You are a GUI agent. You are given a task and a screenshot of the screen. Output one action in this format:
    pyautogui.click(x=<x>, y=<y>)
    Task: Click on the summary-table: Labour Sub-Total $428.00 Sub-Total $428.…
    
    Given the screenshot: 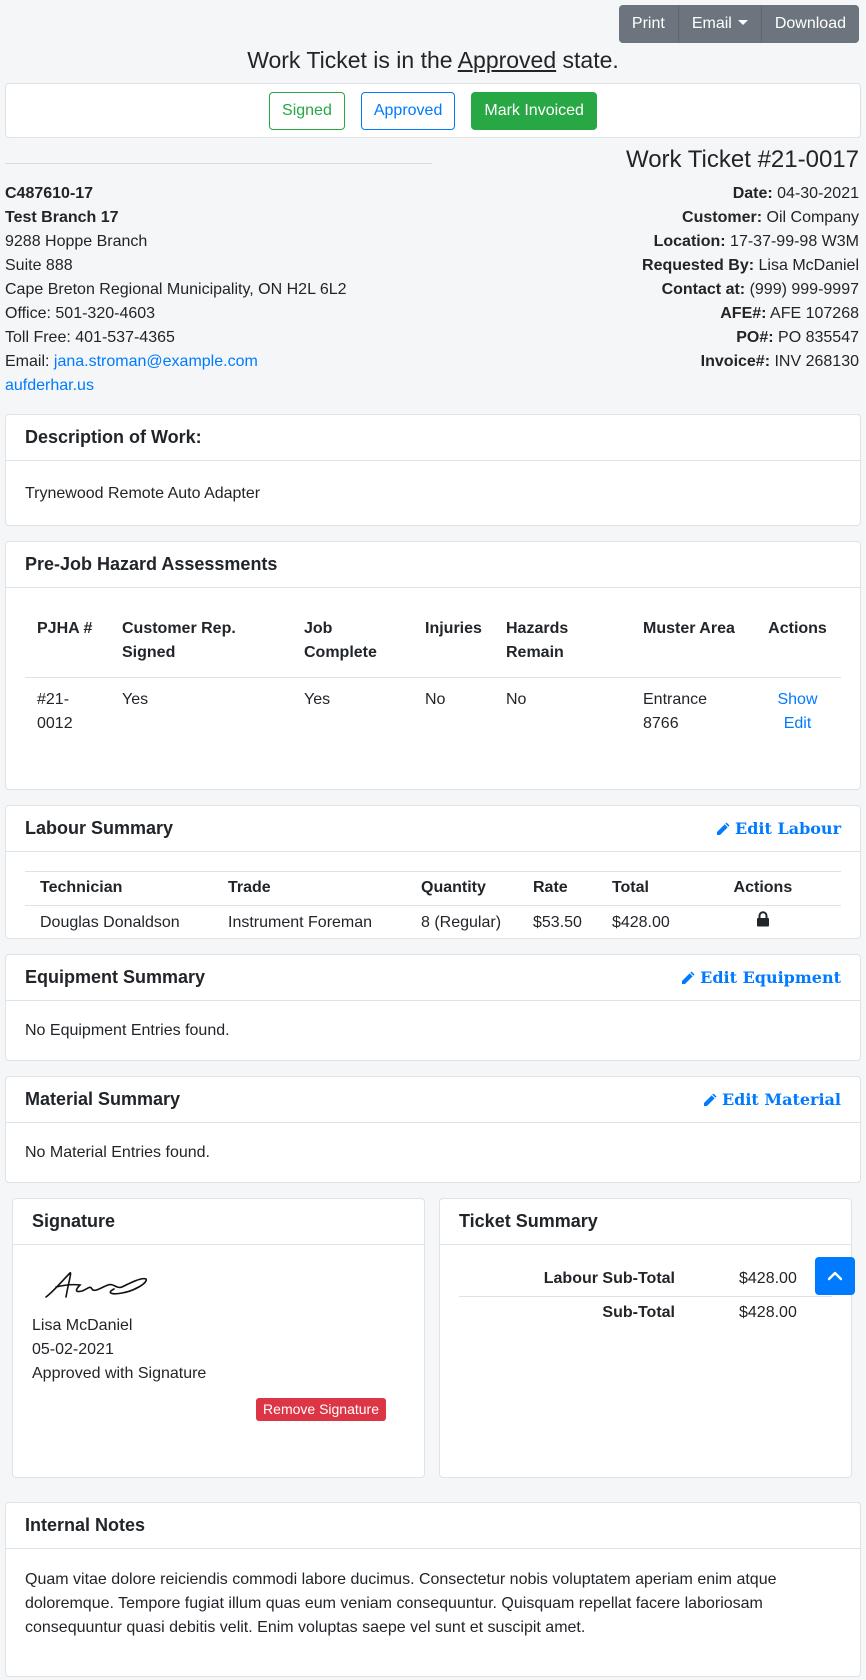 What is the action you would take?
    pyautogui.click(x=645, y=1296)
    